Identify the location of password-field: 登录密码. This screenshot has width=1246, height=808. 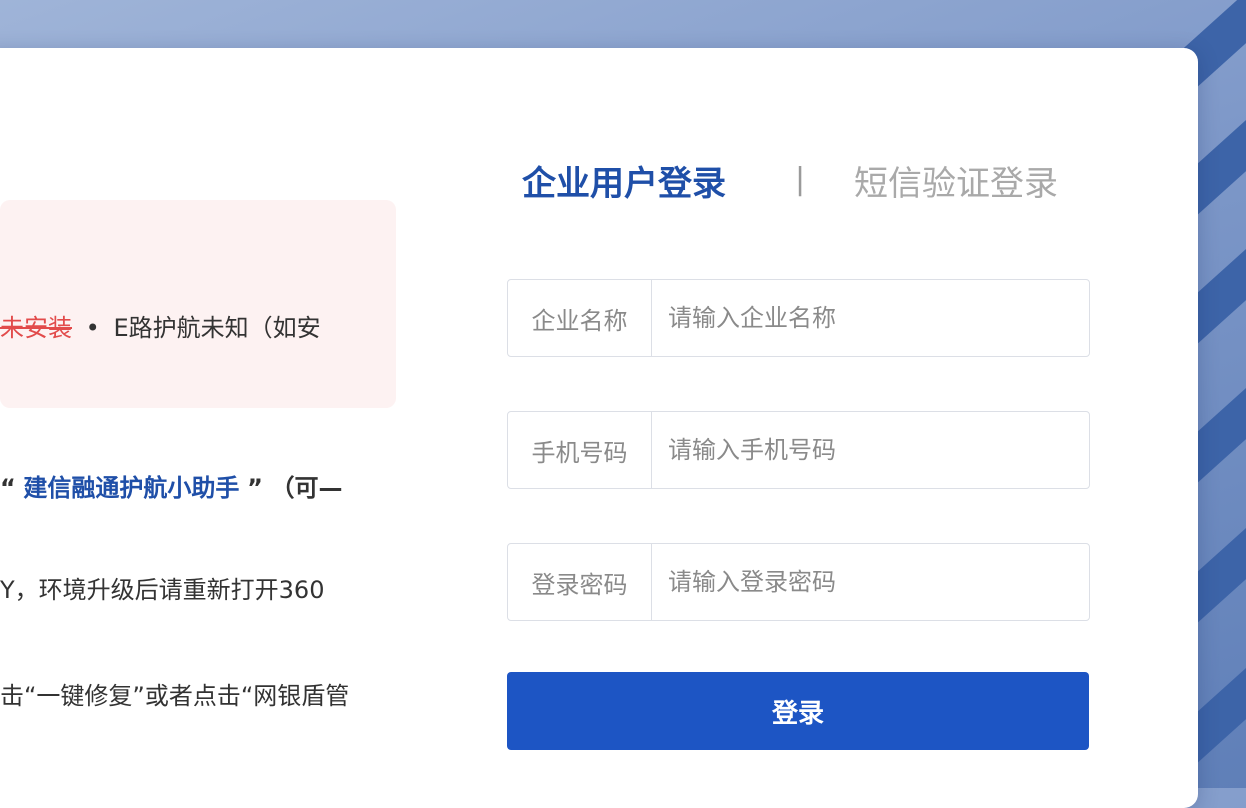
(798, 582).